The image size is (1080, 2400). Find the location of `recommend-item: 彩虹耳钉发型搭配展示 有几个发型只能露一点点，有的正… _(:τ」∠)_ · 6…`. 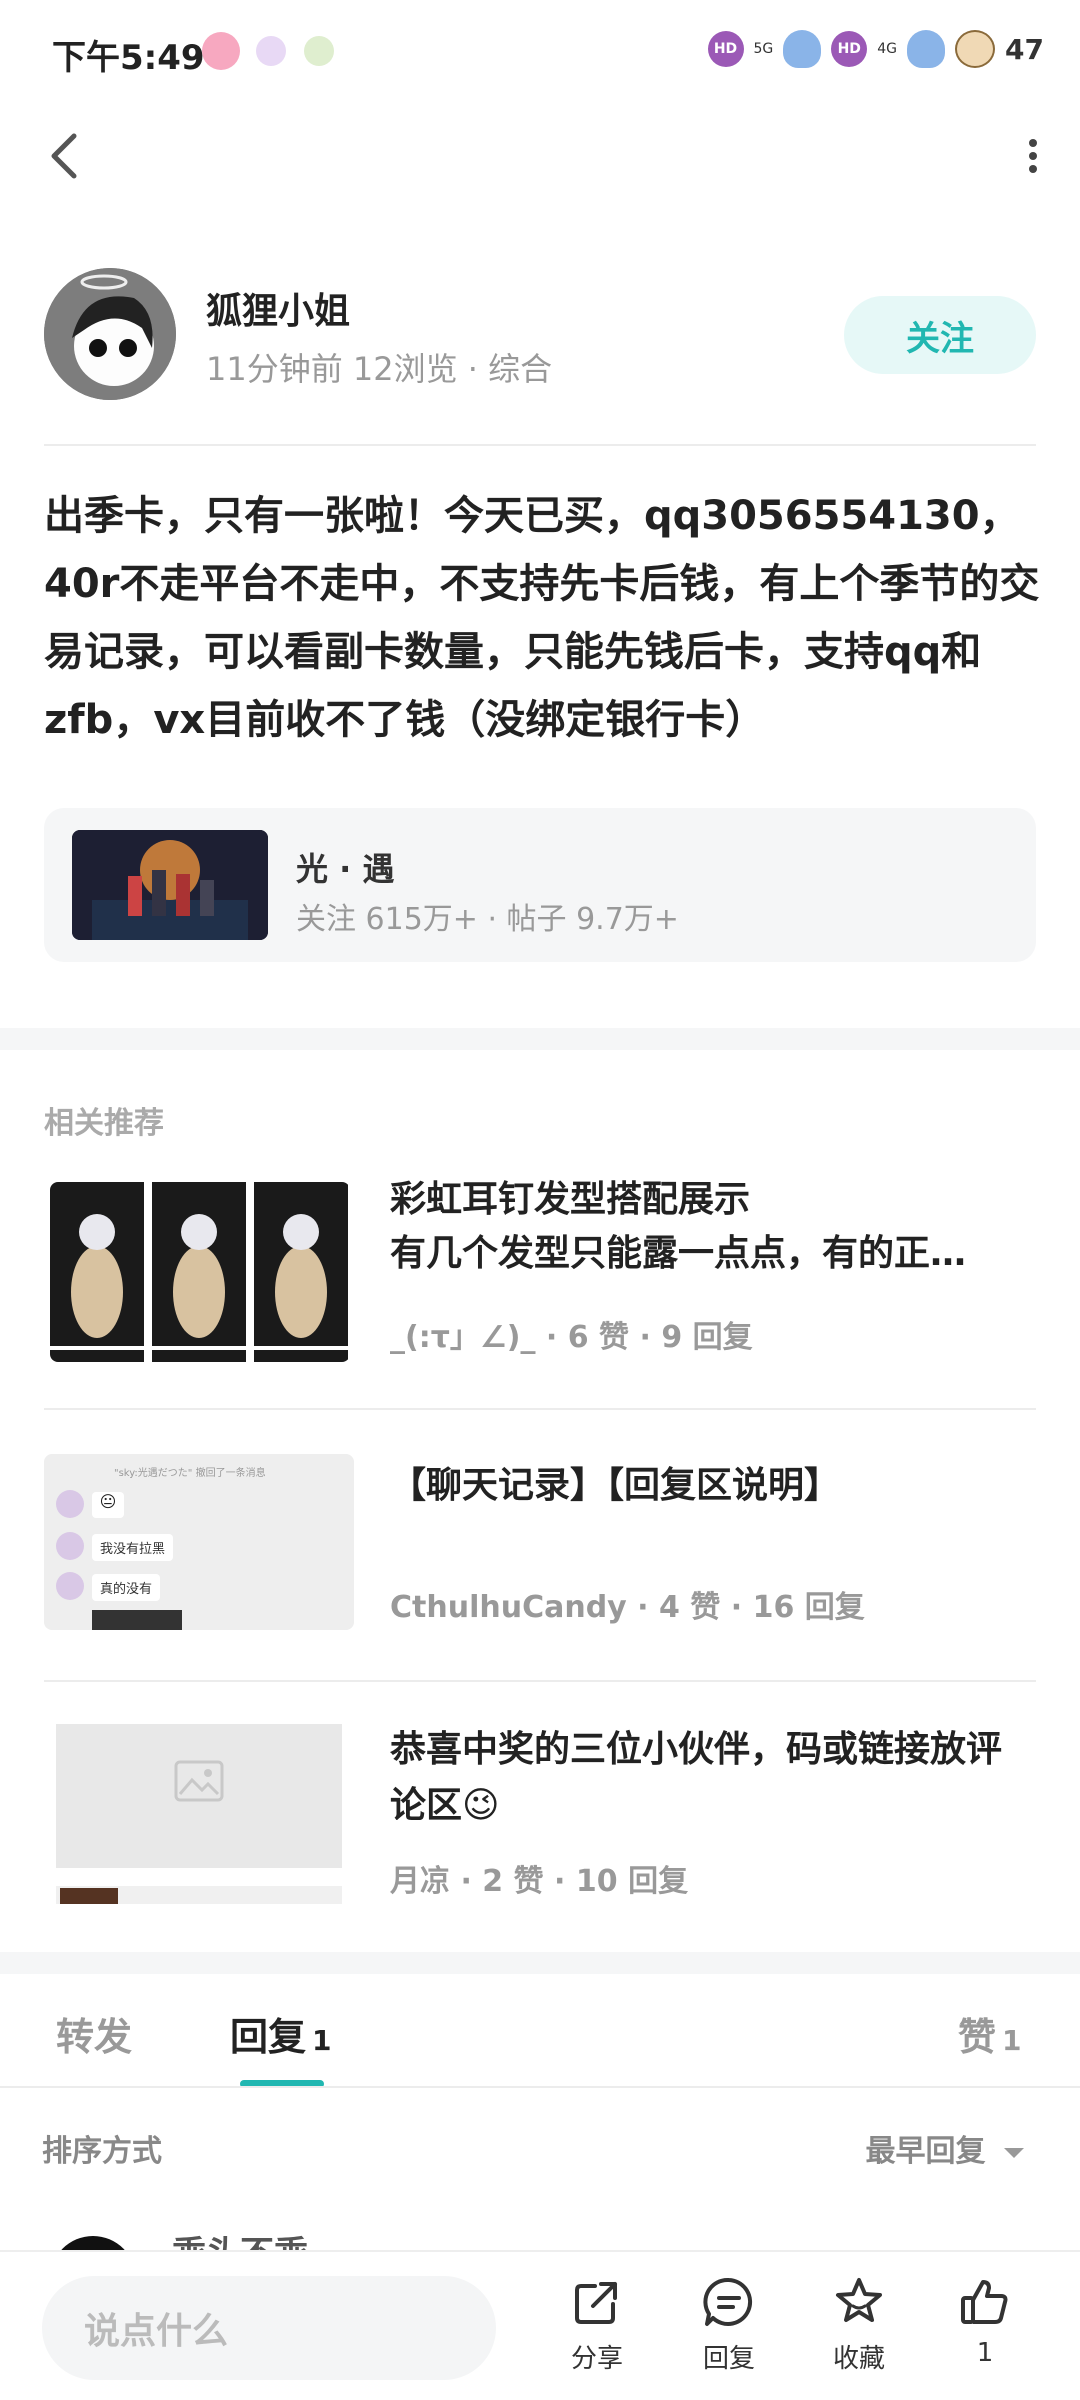

recommend-item: 彩虹耳钉发型搭配展示 有几个发型只能露一点点，有的正… _(:τ」∠)_ · 6… is located at coordinates (540, 1270).